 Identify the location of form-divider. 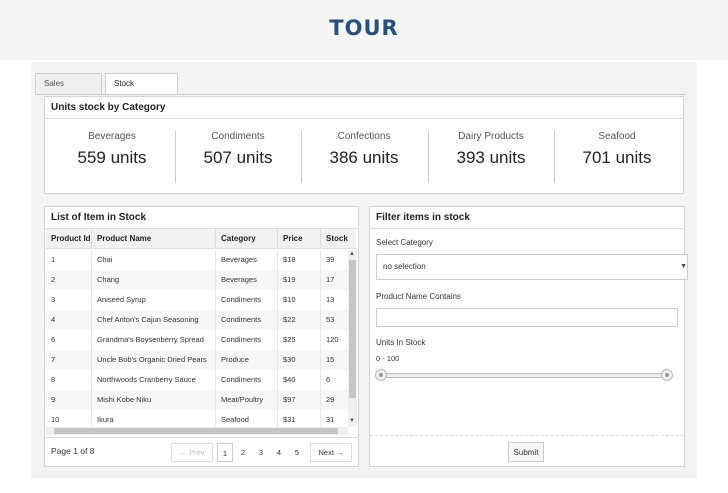
(527, 435).